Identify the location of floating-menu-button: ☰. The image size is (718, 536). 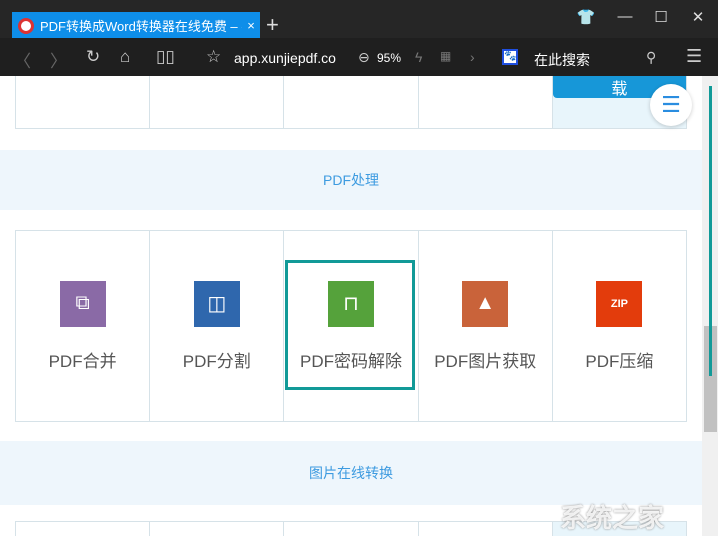
(671, 105).